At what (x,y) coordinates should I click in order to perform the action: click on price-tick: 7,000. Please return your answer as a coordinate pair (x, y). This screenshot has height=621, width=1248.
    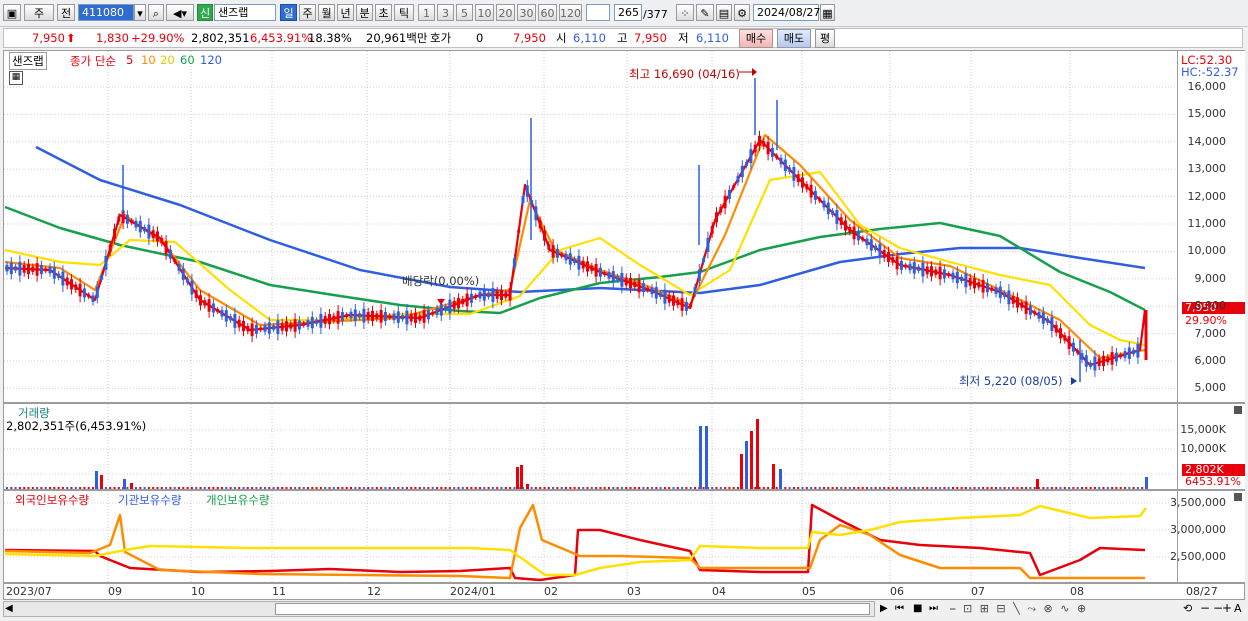
    Looking at the image, I should click on (1210, 333).